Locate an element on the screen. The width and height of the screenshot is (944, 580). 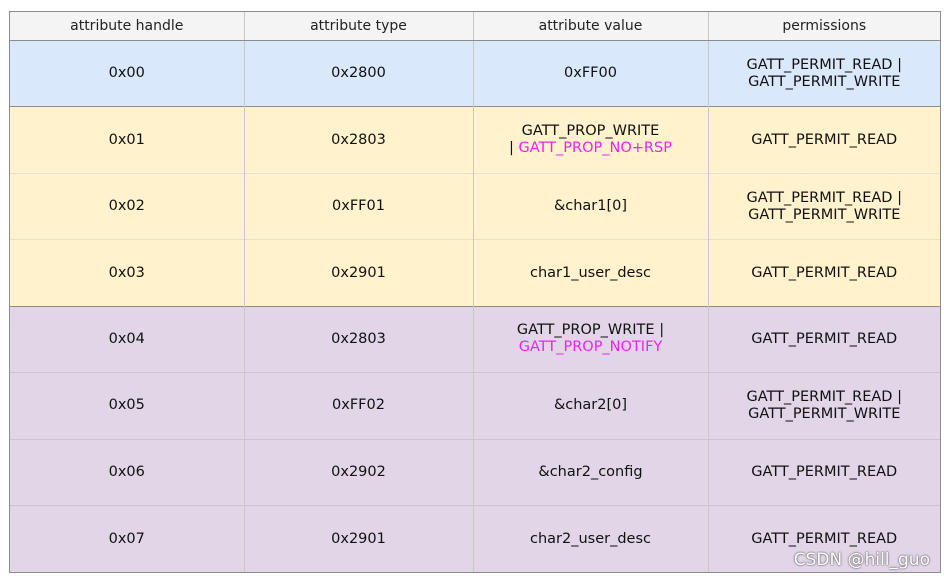
value-text: char2_user_desc is located at coordinates (590, 538).